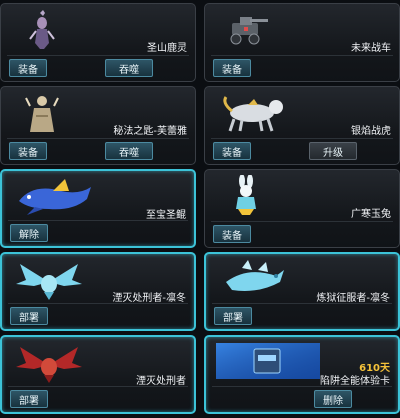 Image resolution: width=400 pixels, height=418 pixels. What do you see at coordinates (49, 363) in the screenshot?
I see `fire-dragon-icon` at bounding box center [49, 363].